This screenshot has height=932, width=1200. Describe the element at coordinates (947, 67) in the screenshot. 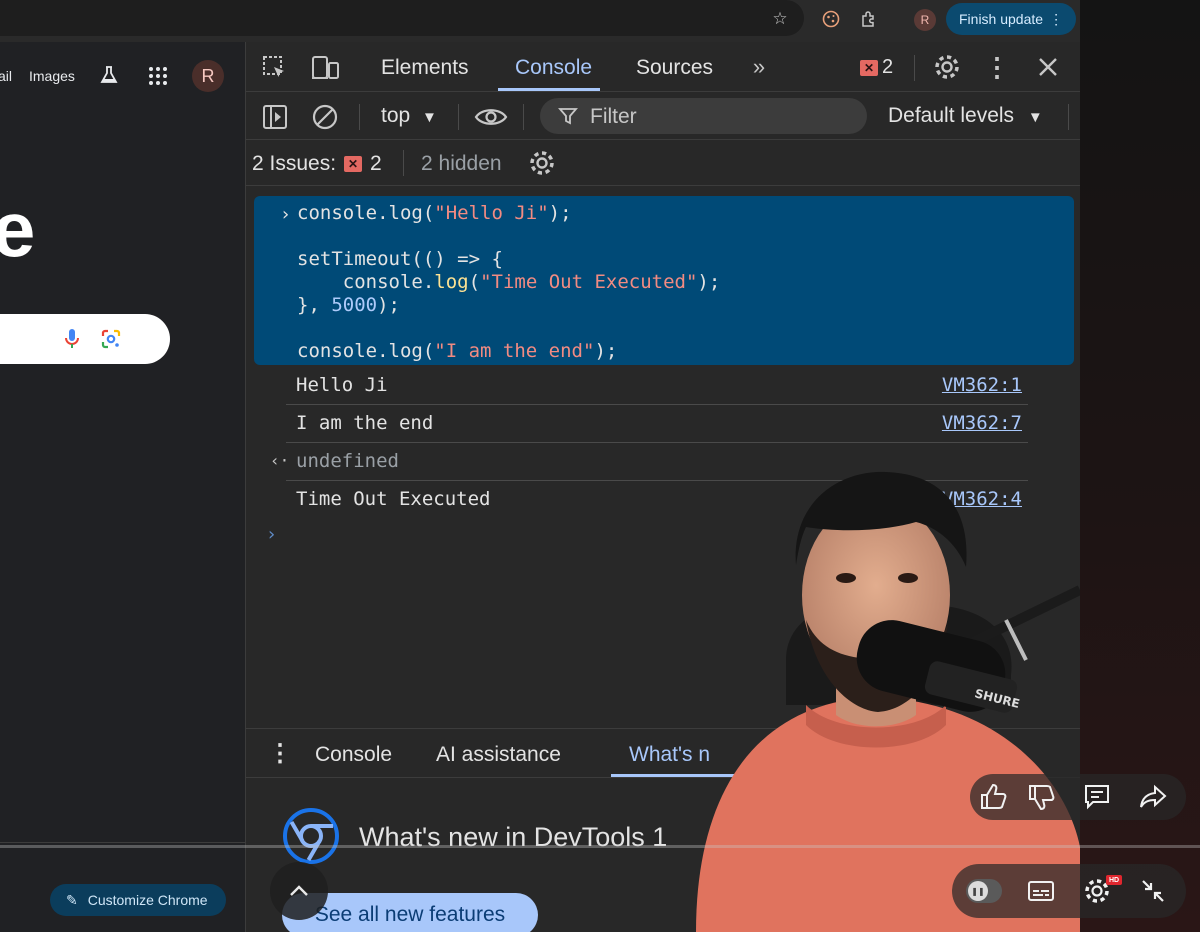

I see `settings-gear-icon` at that location.